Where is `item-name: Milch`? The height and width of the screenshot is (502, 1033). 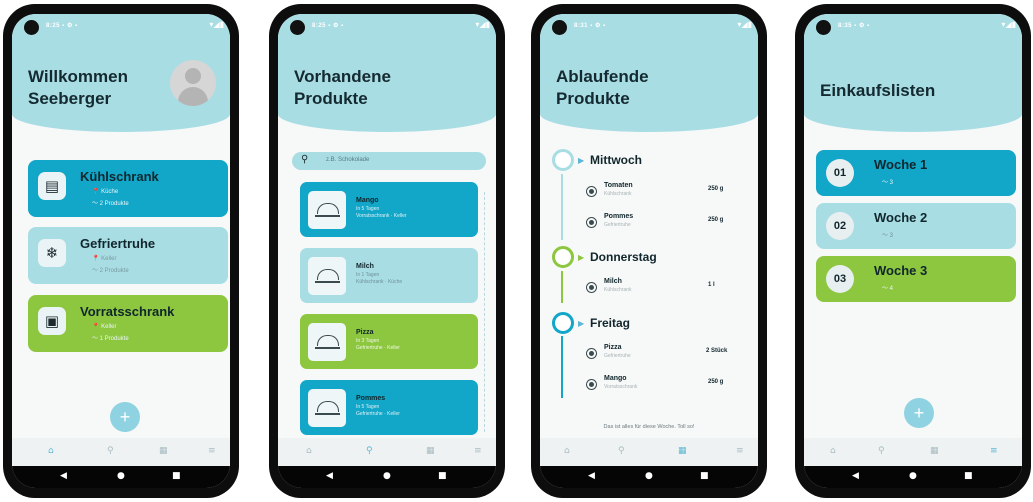 item-name: Milch is located at coordinates (613, 281).